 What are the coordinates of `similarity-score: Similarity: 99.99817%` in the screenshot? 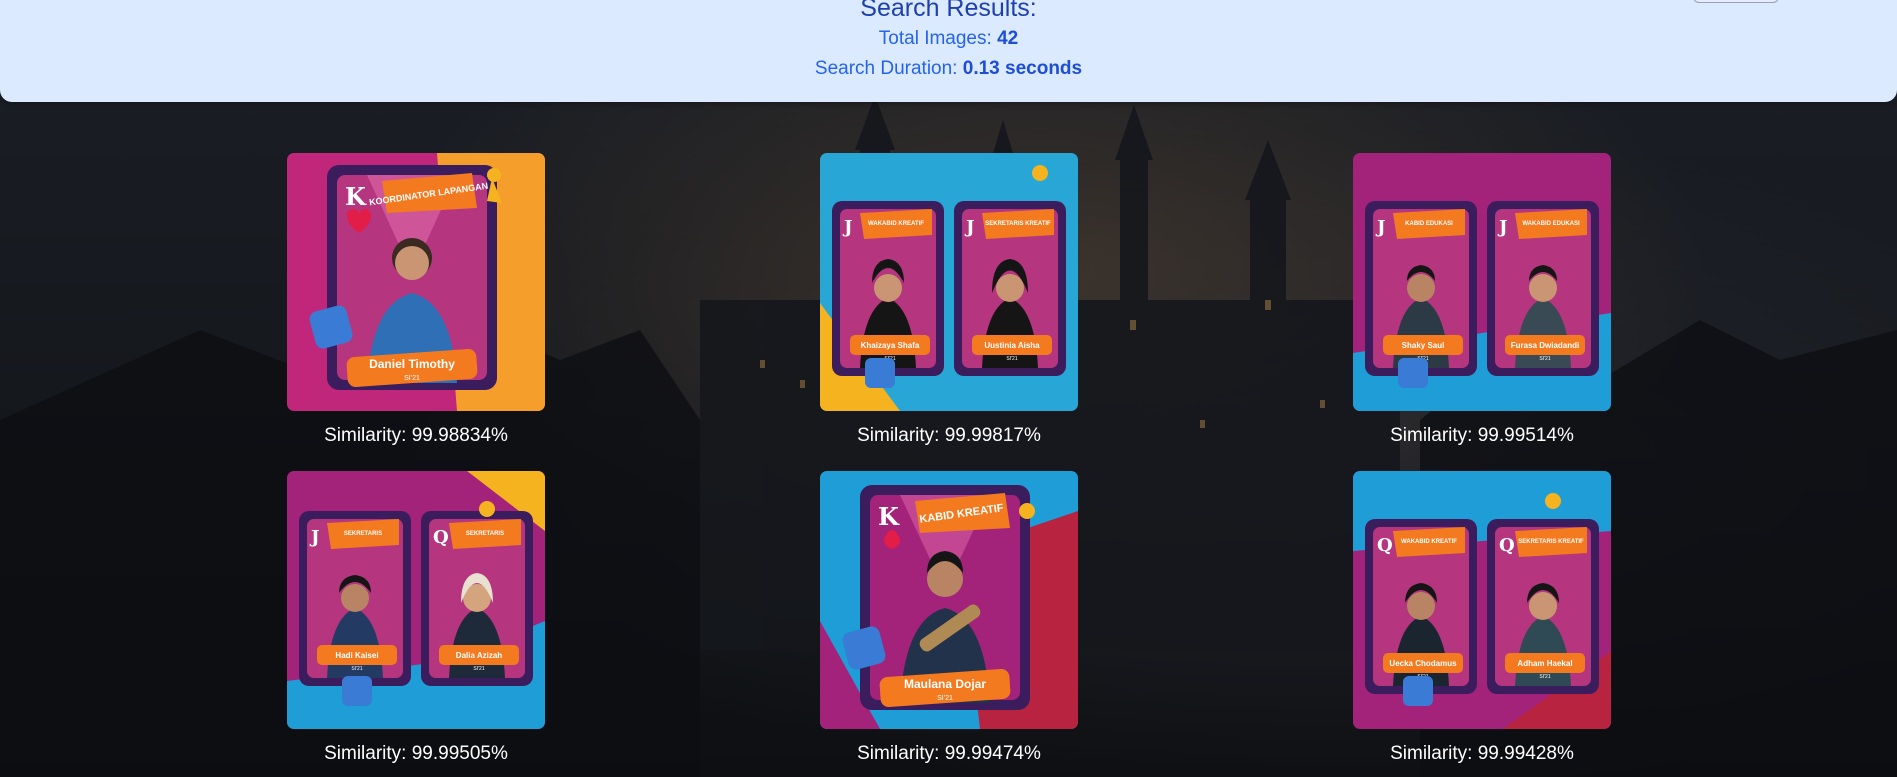 It's located at (949, 435).